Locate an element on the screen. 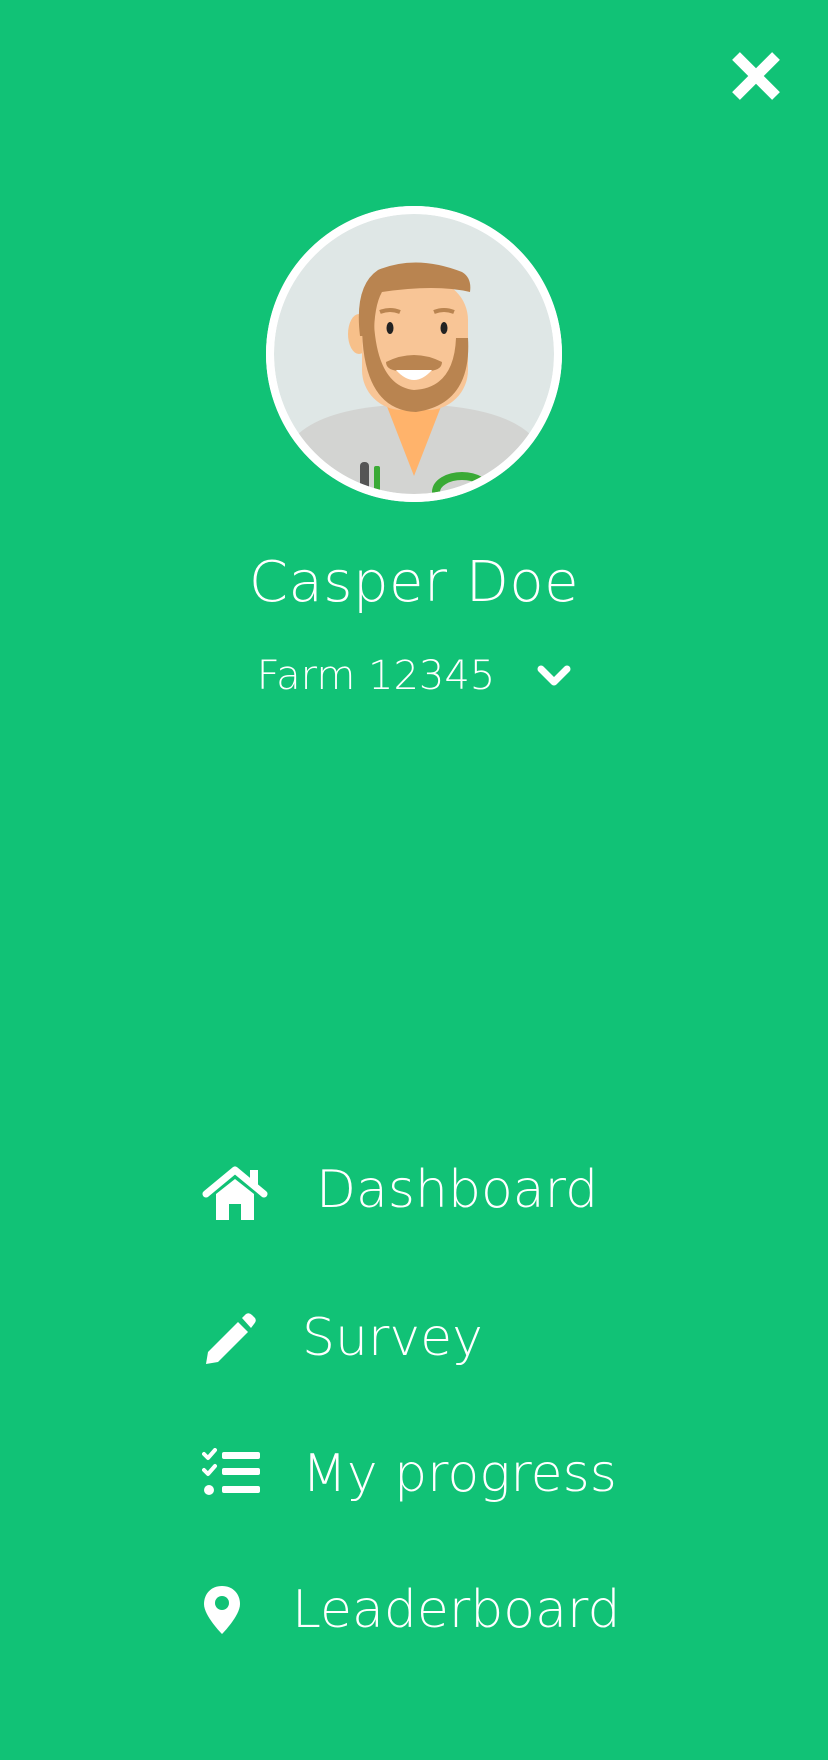 Image resolution: width=828 pixels, height=1760 pixels. farm-label: Farm 12345 is located at coordinates (376, 676).